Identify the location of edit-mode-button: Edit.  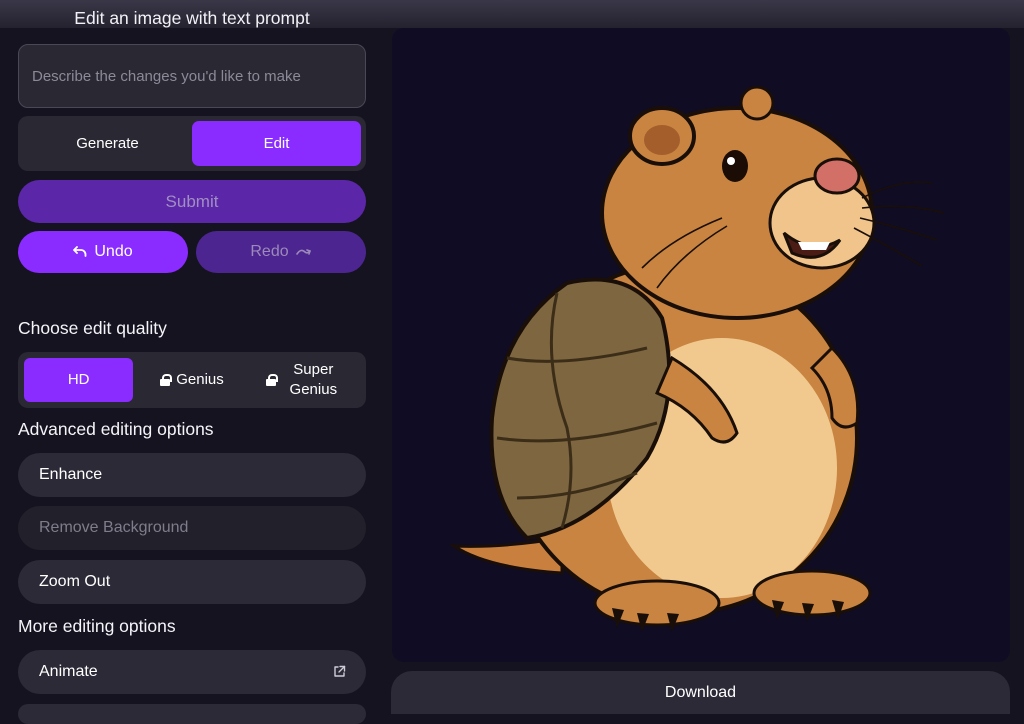
(276, 143).